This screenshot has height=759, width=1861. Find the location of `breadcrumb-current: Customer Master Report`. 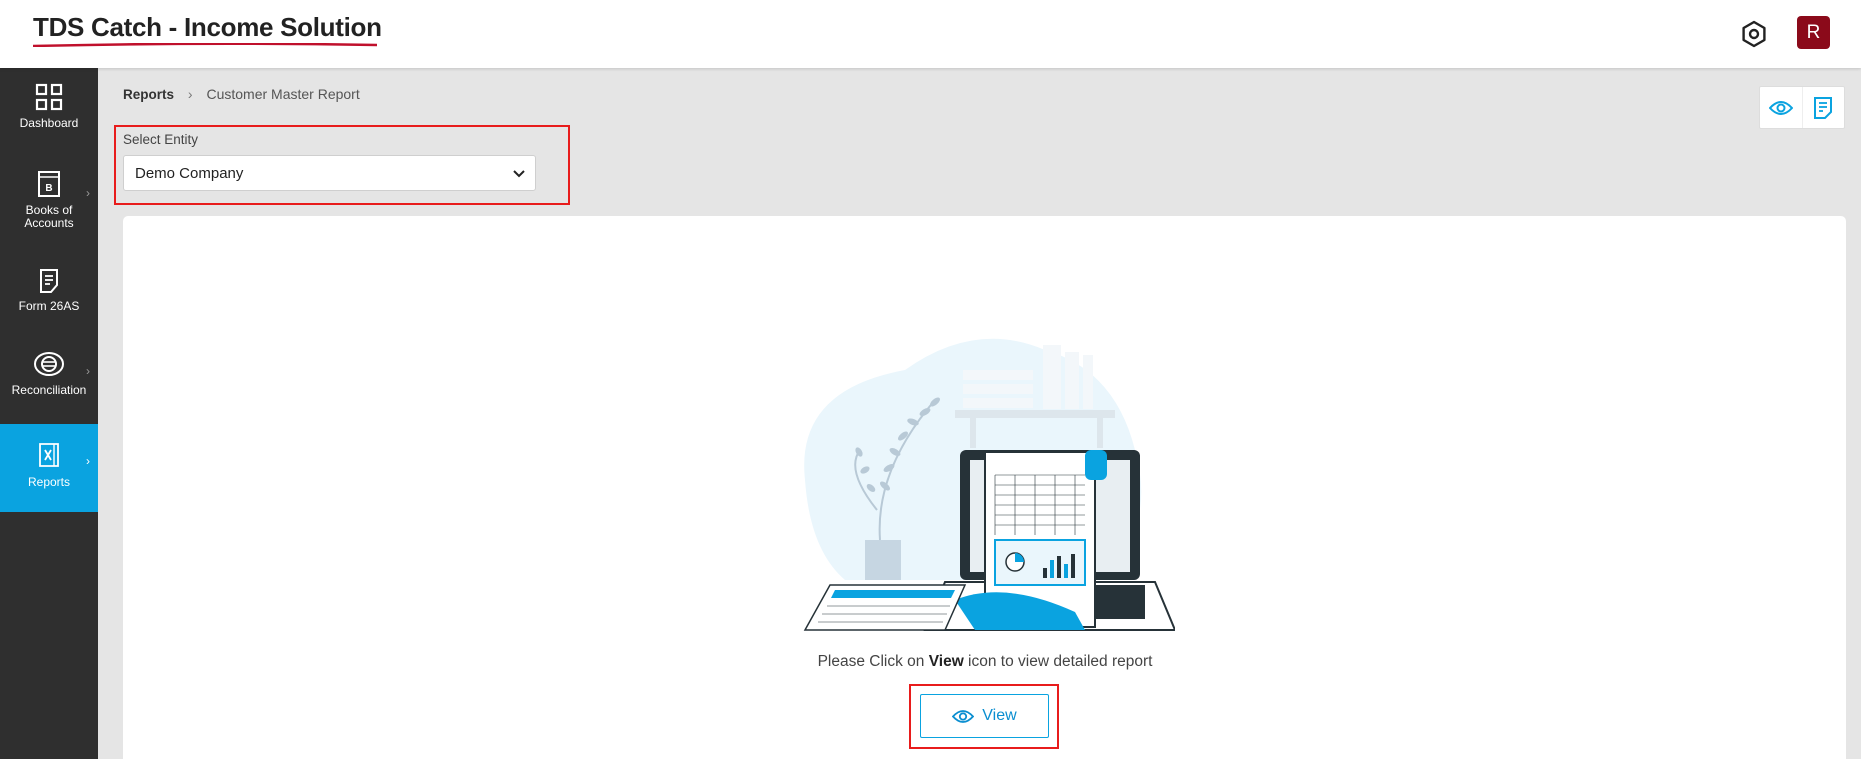

breadcrumb-current: Customer Master Report is located at coordinates (283, 94).